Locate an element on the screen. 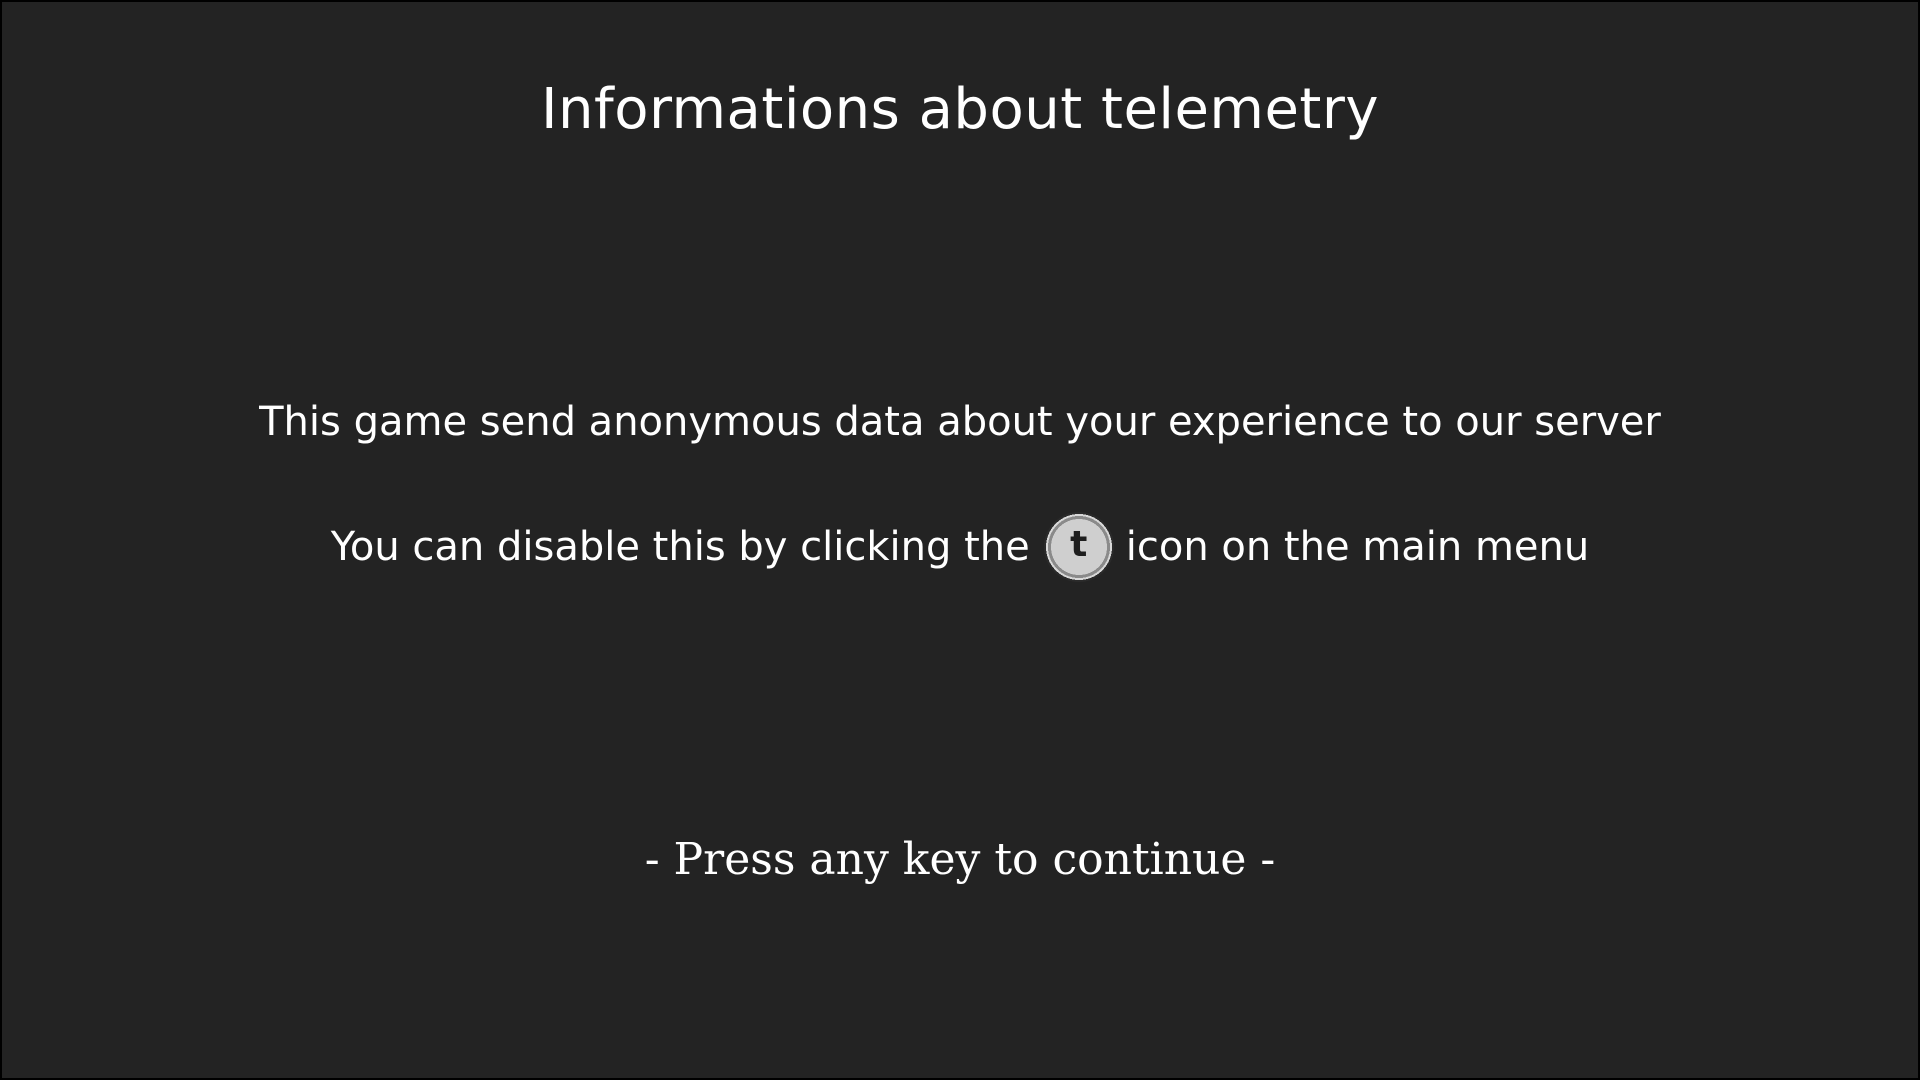  disable-instructions-after: icon on the main menu is located at coordinates (1357, 547).